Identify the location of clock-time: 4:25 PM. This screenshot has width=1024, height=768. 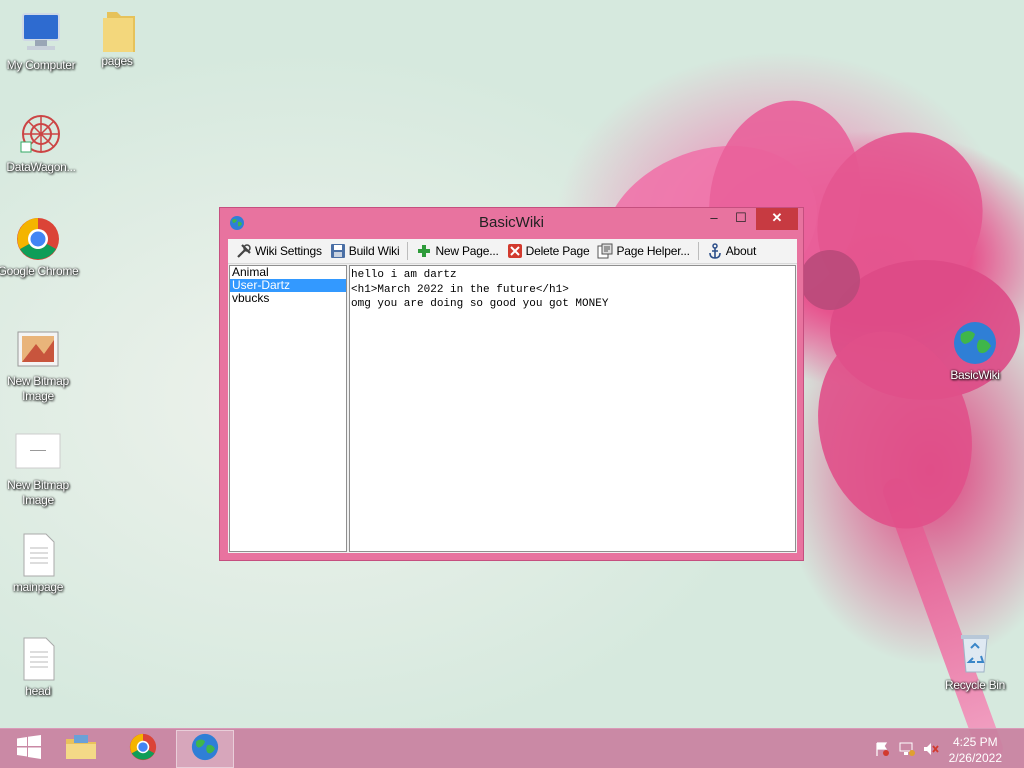
(975, 742).